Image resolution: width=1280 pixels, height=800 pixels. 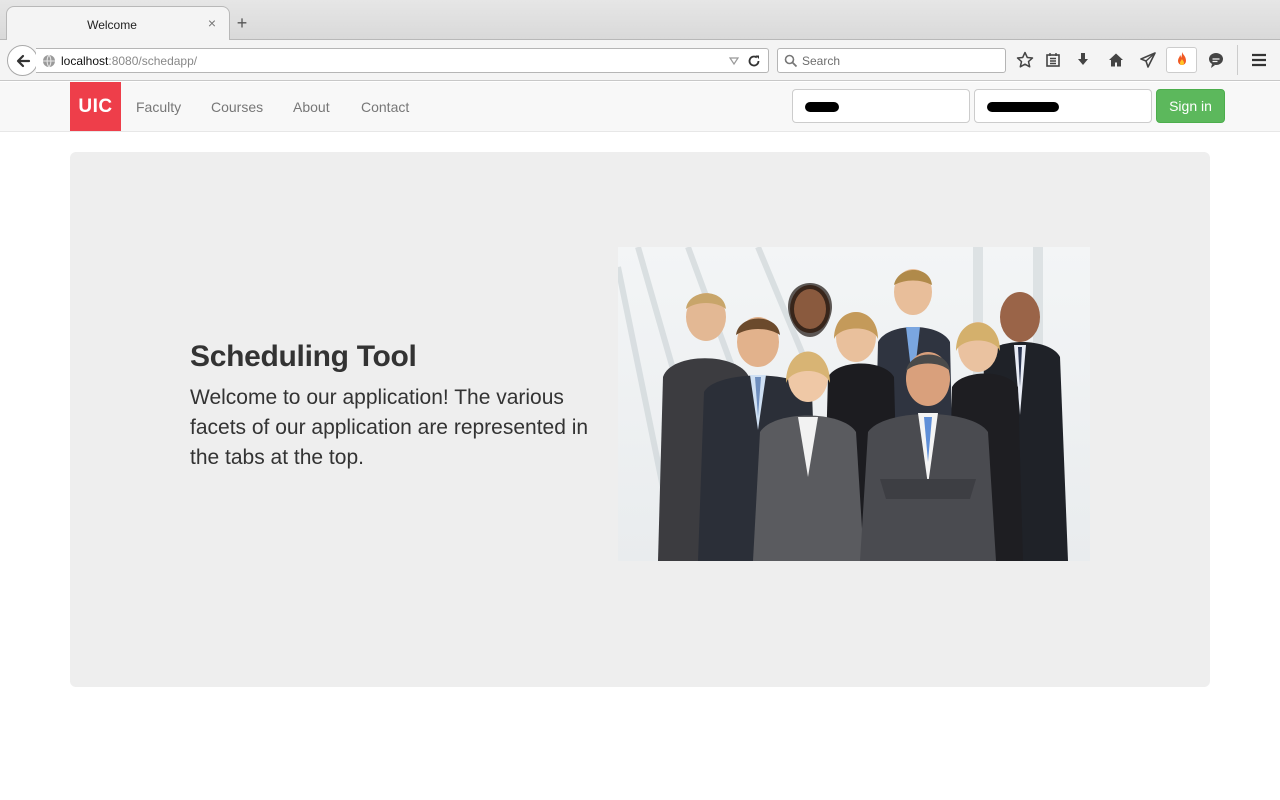 What do you see at coordinates (85, 61) in the screenshot?
I see `url-host: localhost` at bounding box center [85, 61].